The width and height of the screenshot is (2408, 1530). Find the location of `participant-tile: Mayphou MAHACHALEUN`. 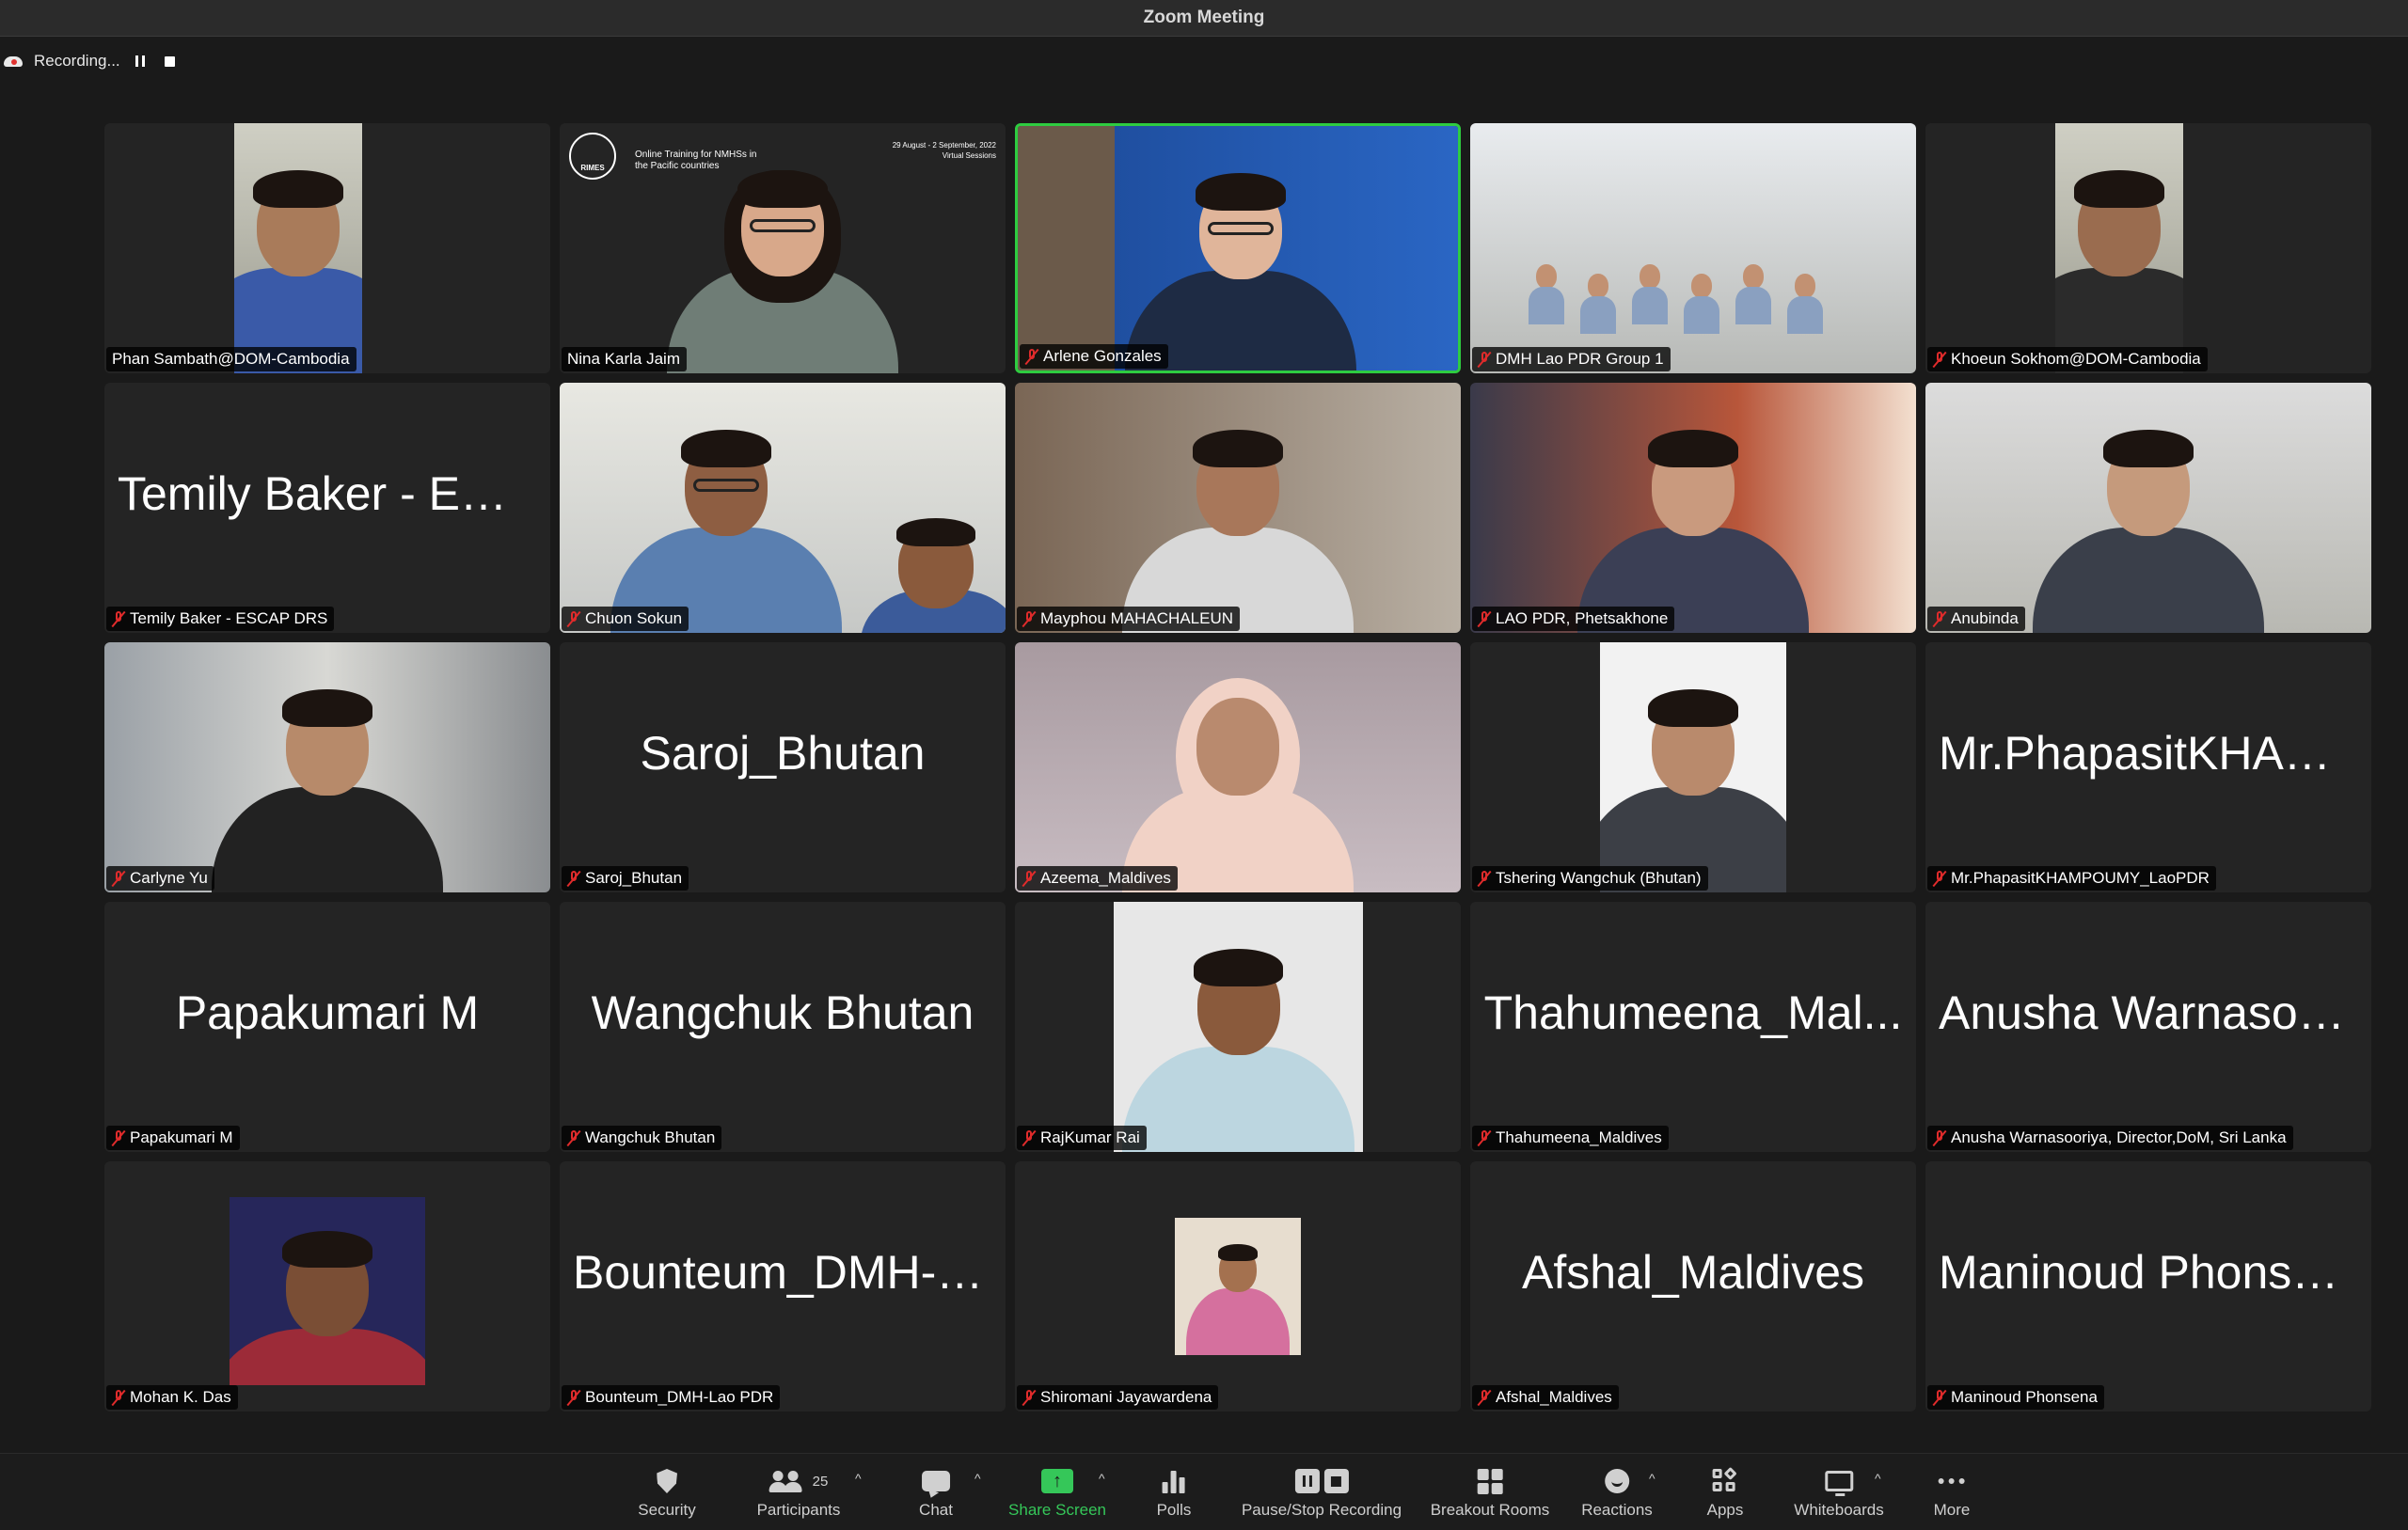

participant-tile: Mayphou MAHACHALEUN is located at coordinates (1238, 508).